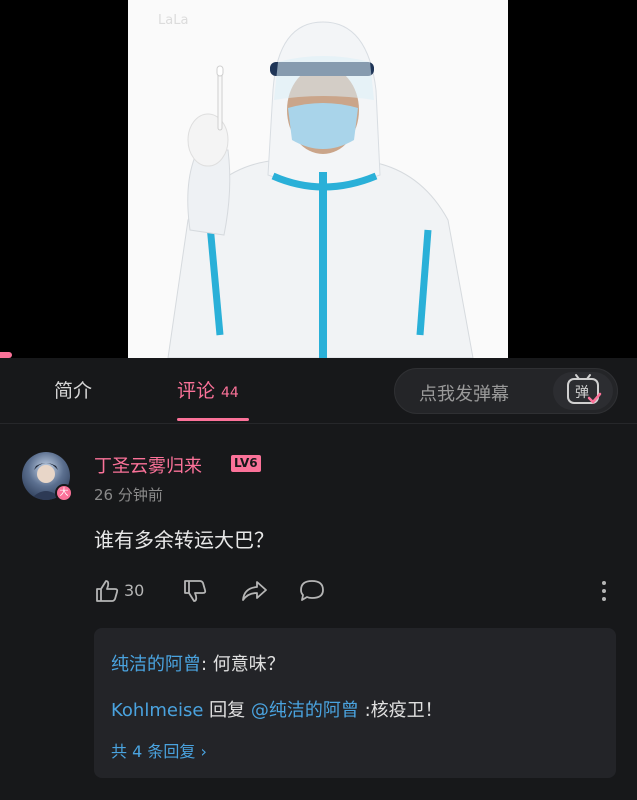 The height and width of the screenshot is (800, 637). I want to click on more-vertical-icon, so click(604, 591).